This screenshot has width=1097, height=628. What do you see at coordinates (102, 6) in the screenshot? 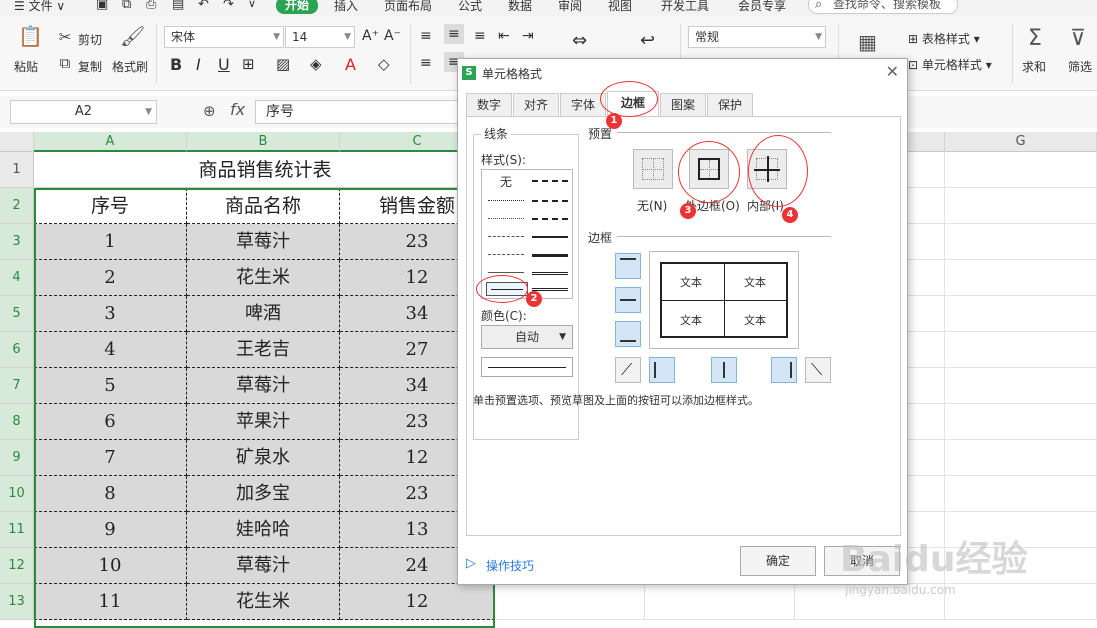
I see `save-icon: ▣` at bounding box center [102, 6].